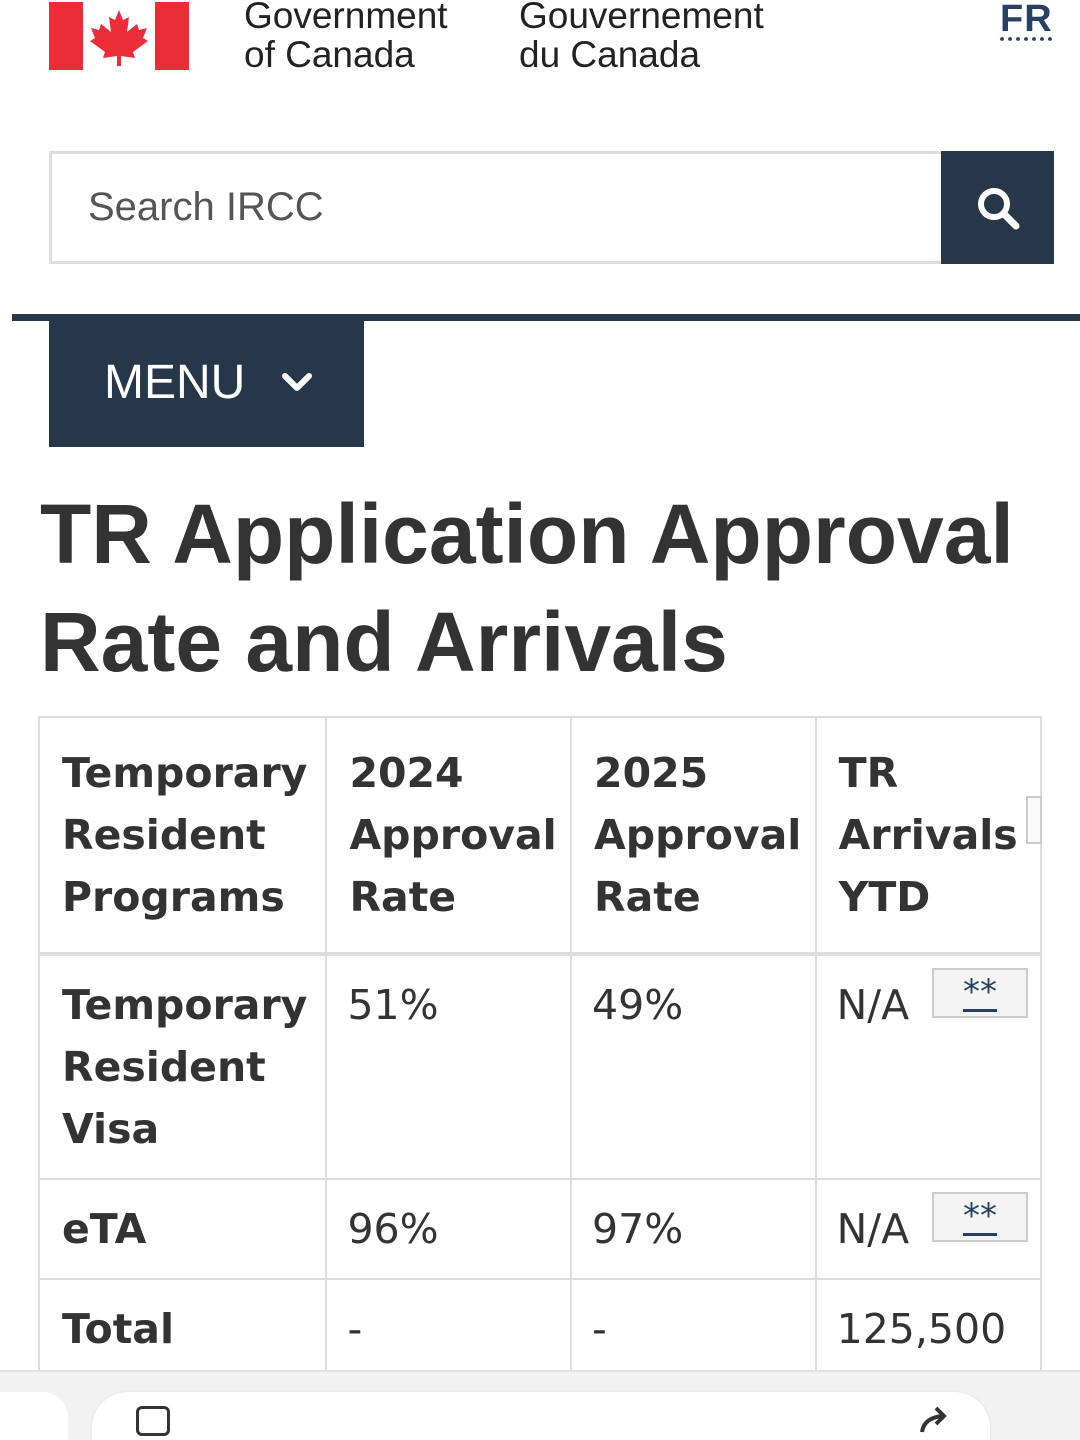 This screenshot has height=1440, width=1080. What do you see at coordinates (329, 54) in the screenshot?
I see `gov-en-line2: of Canada` at bounding box center [329, 54].